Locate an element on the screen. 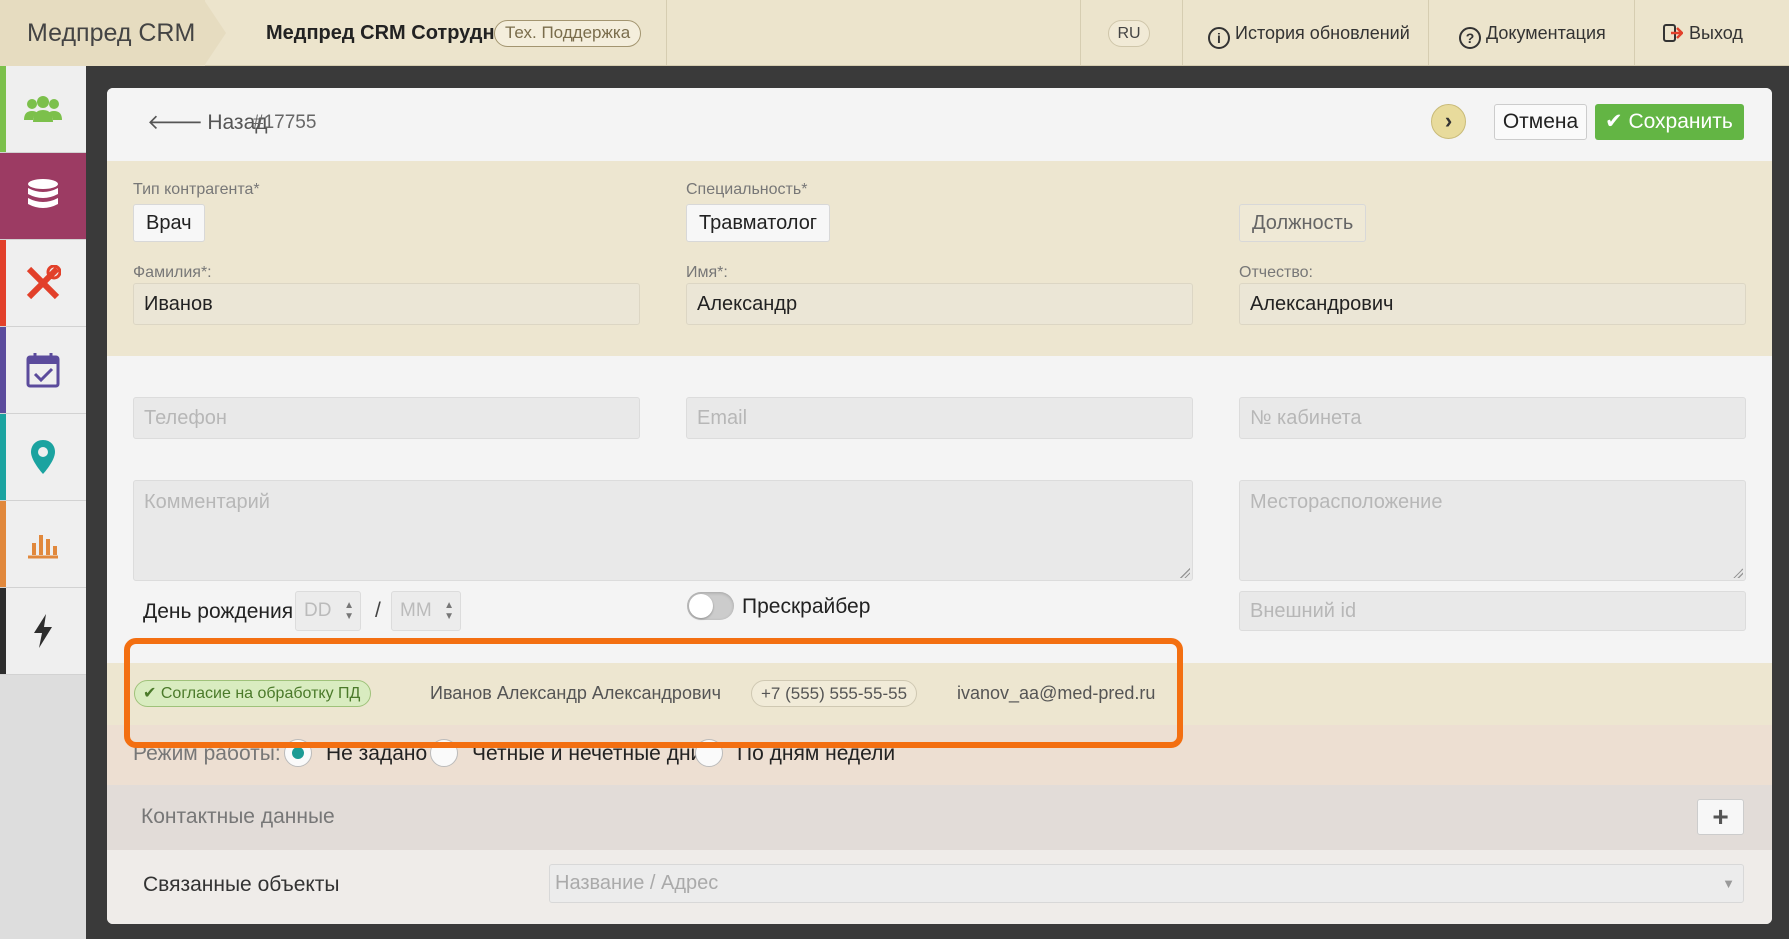  patronymic-label: Отчество: is located at coordinates (1276, 272).